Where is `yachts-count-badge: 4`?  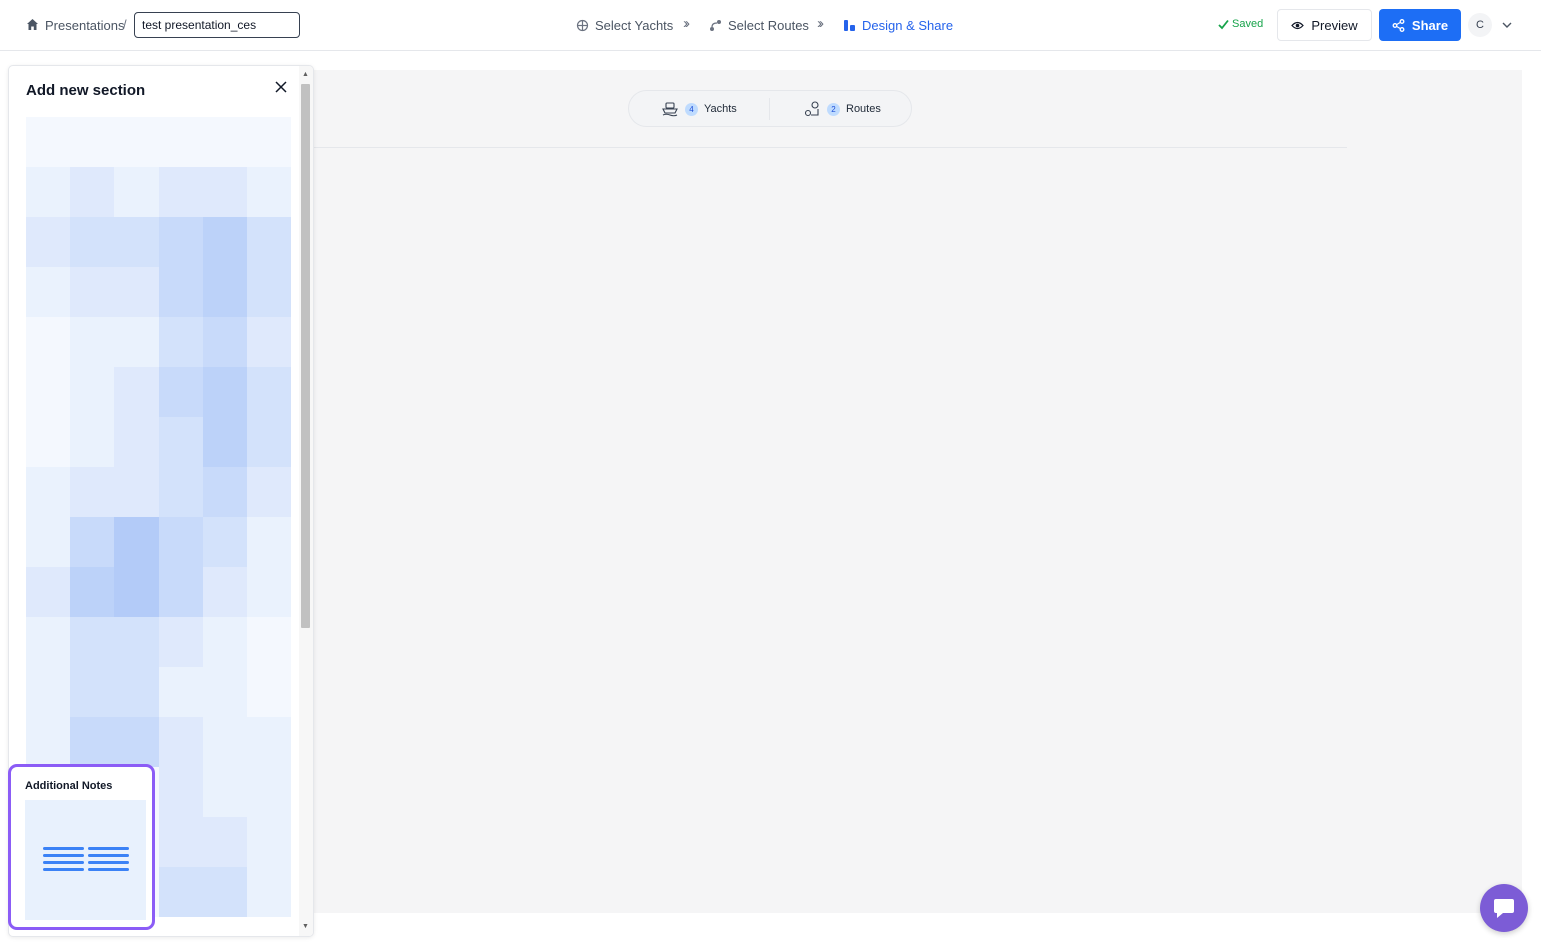
yachts-count-badge: 4 is located at coordinates (691, 109).